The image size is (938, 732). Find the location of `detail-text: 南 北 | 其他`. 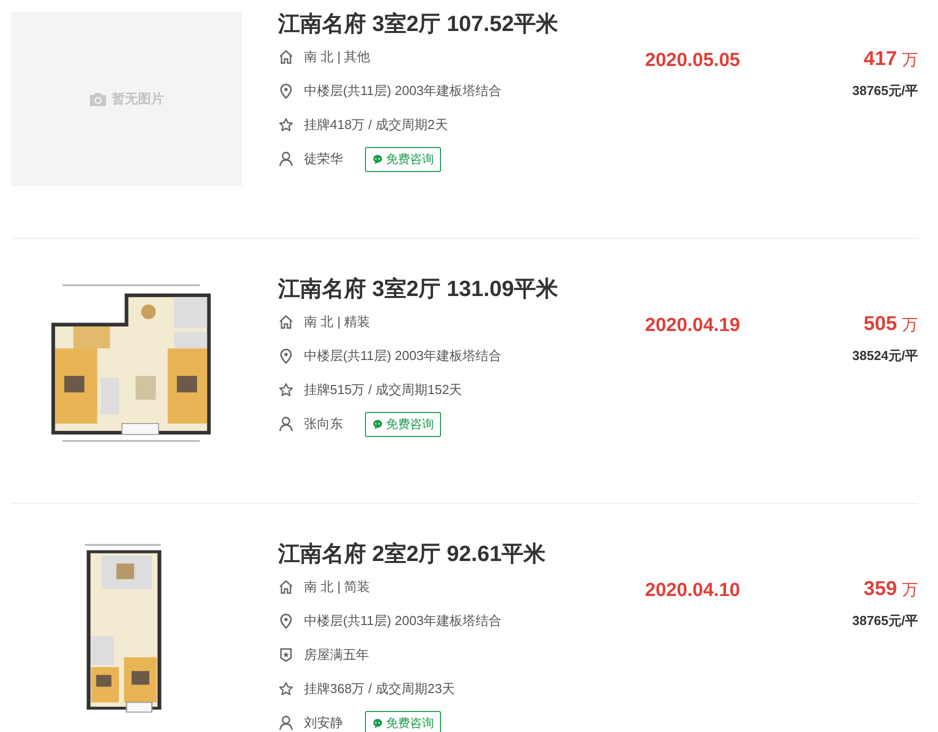

detail-text: 南 北 | 其他 is located at coordinates (337, 57).